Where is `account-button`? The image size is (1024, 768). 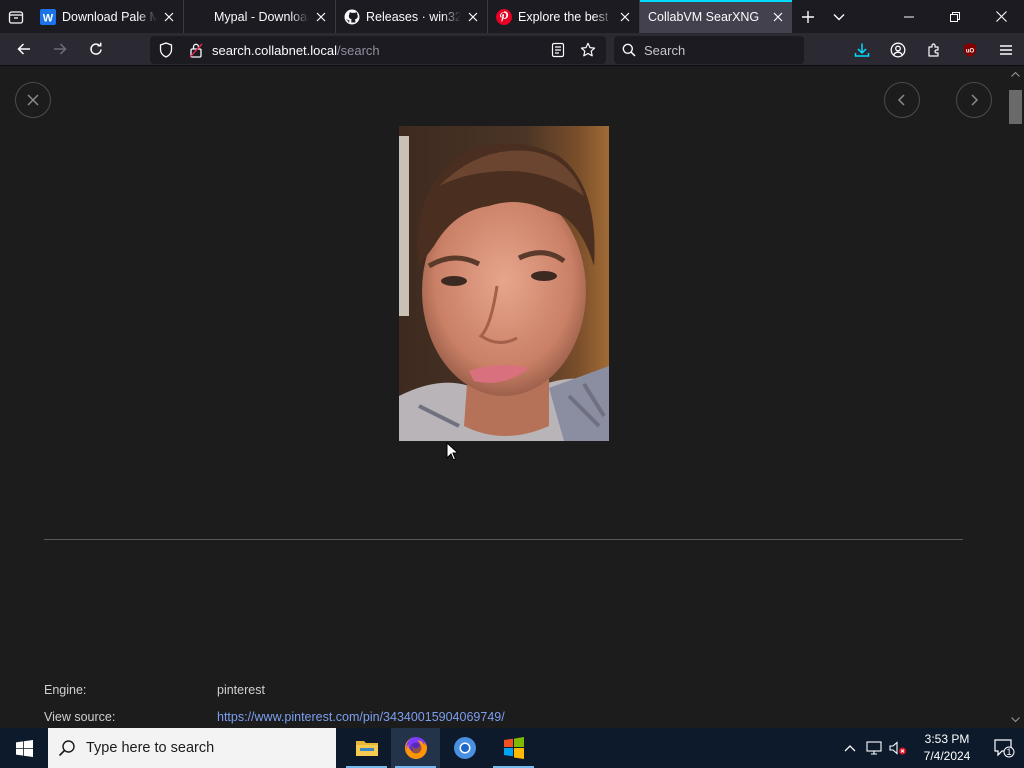 account-button is located at coordinates (898, 49).